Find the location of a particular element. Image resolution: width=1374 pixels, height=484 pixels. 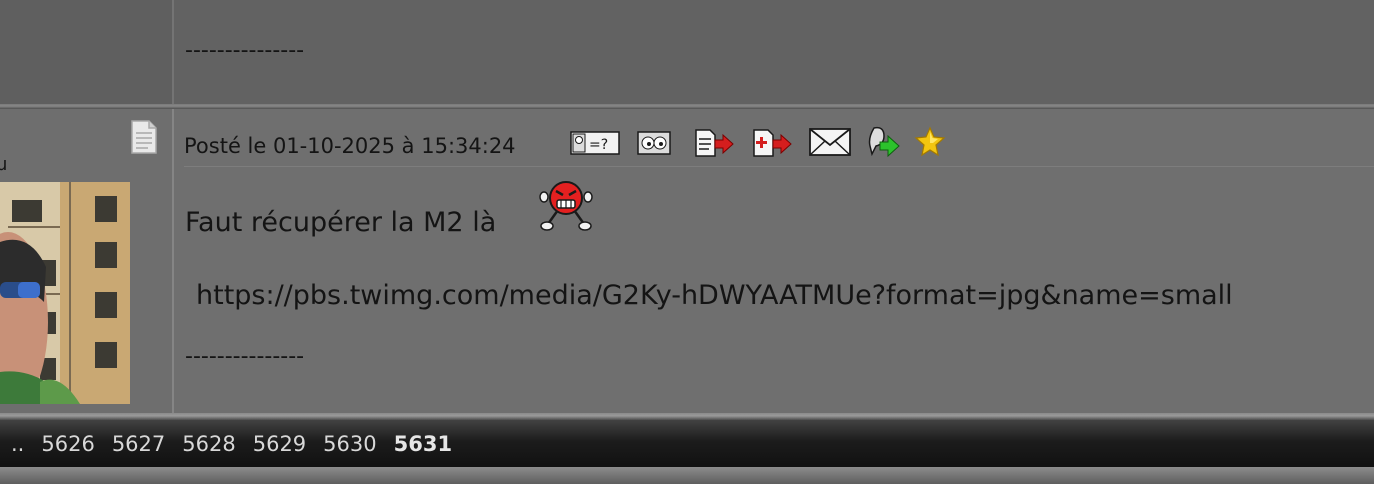

favorite-star-icon is located at coordinates (930, 141).